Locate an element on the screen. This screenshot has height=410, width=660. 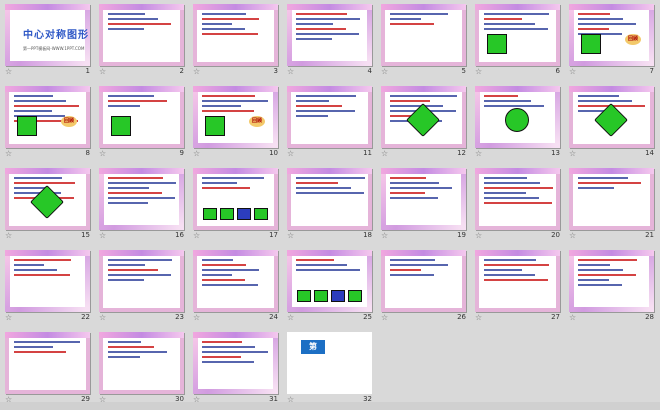
slide-thumbnail-8: 回顾 ☆ 8 is located at coordinates (49, 122).